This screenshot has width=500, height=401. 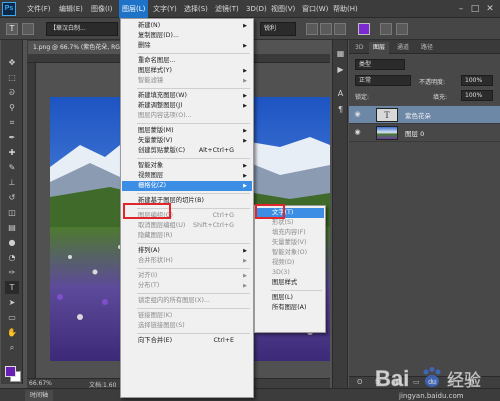 I want to click on zoom-tool-icon: ⌕, so click(x=12, y=347).